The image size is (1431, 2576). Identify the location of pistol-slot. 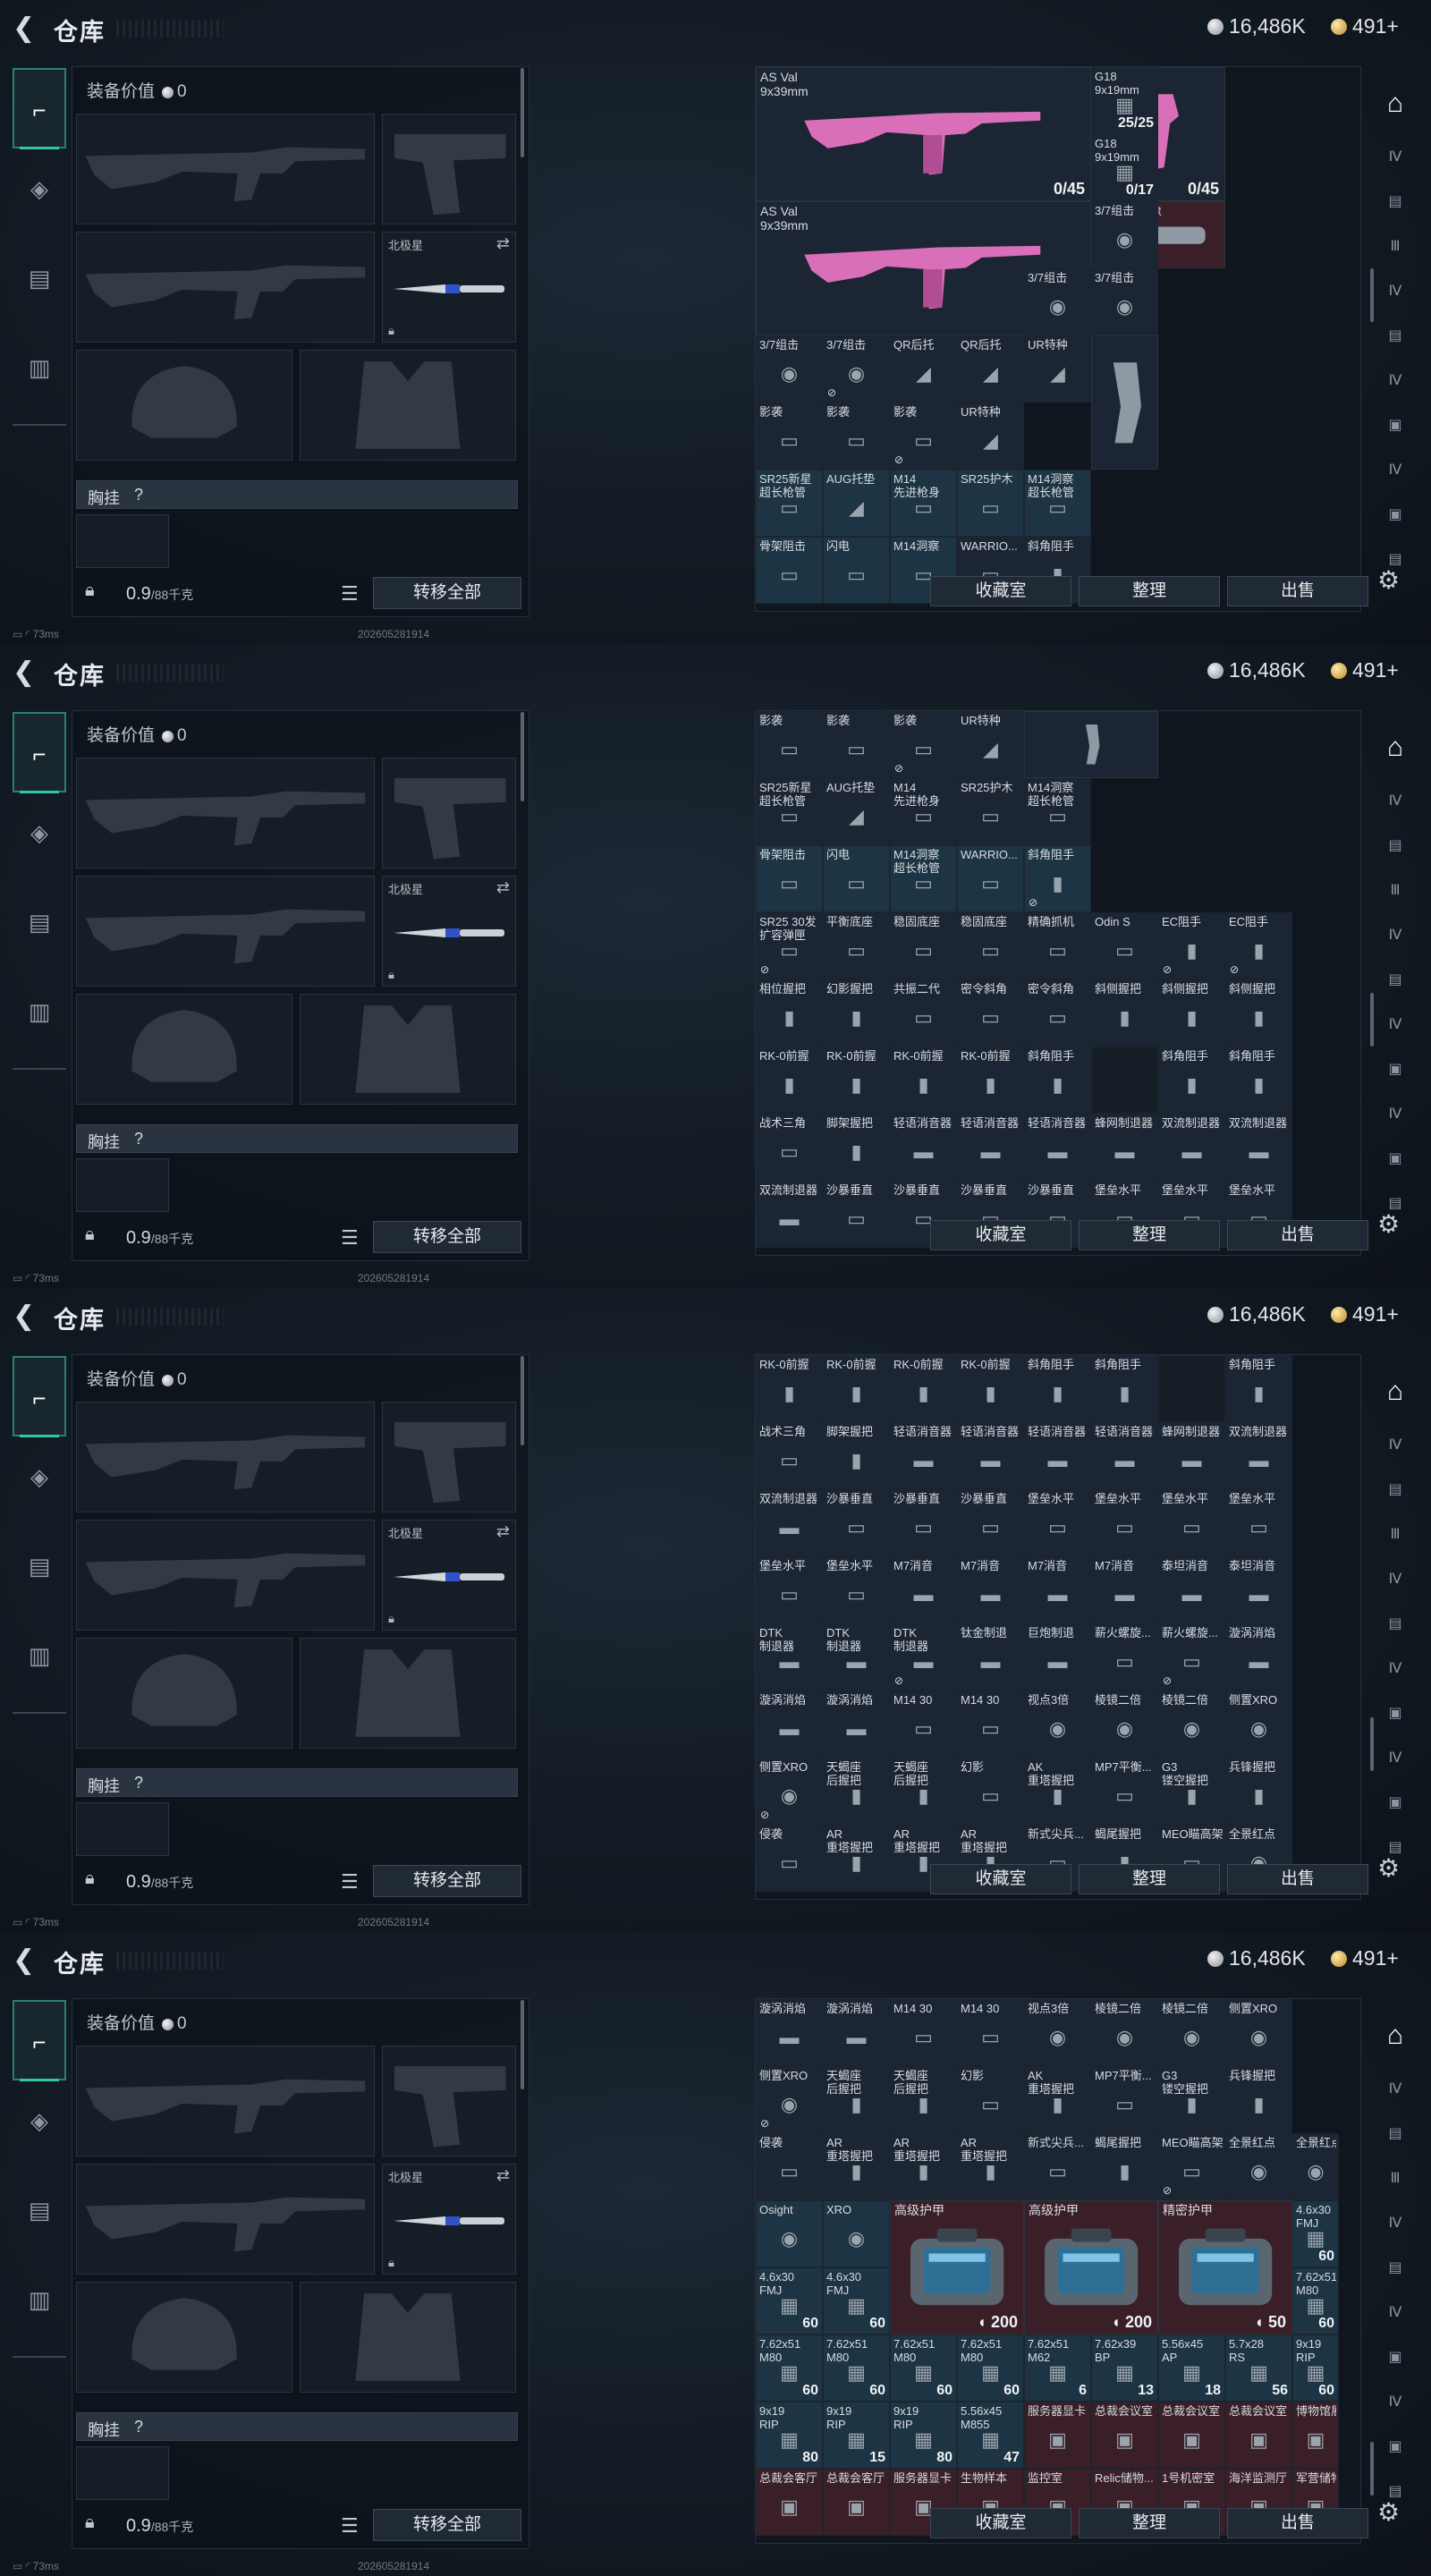
(449, 813).